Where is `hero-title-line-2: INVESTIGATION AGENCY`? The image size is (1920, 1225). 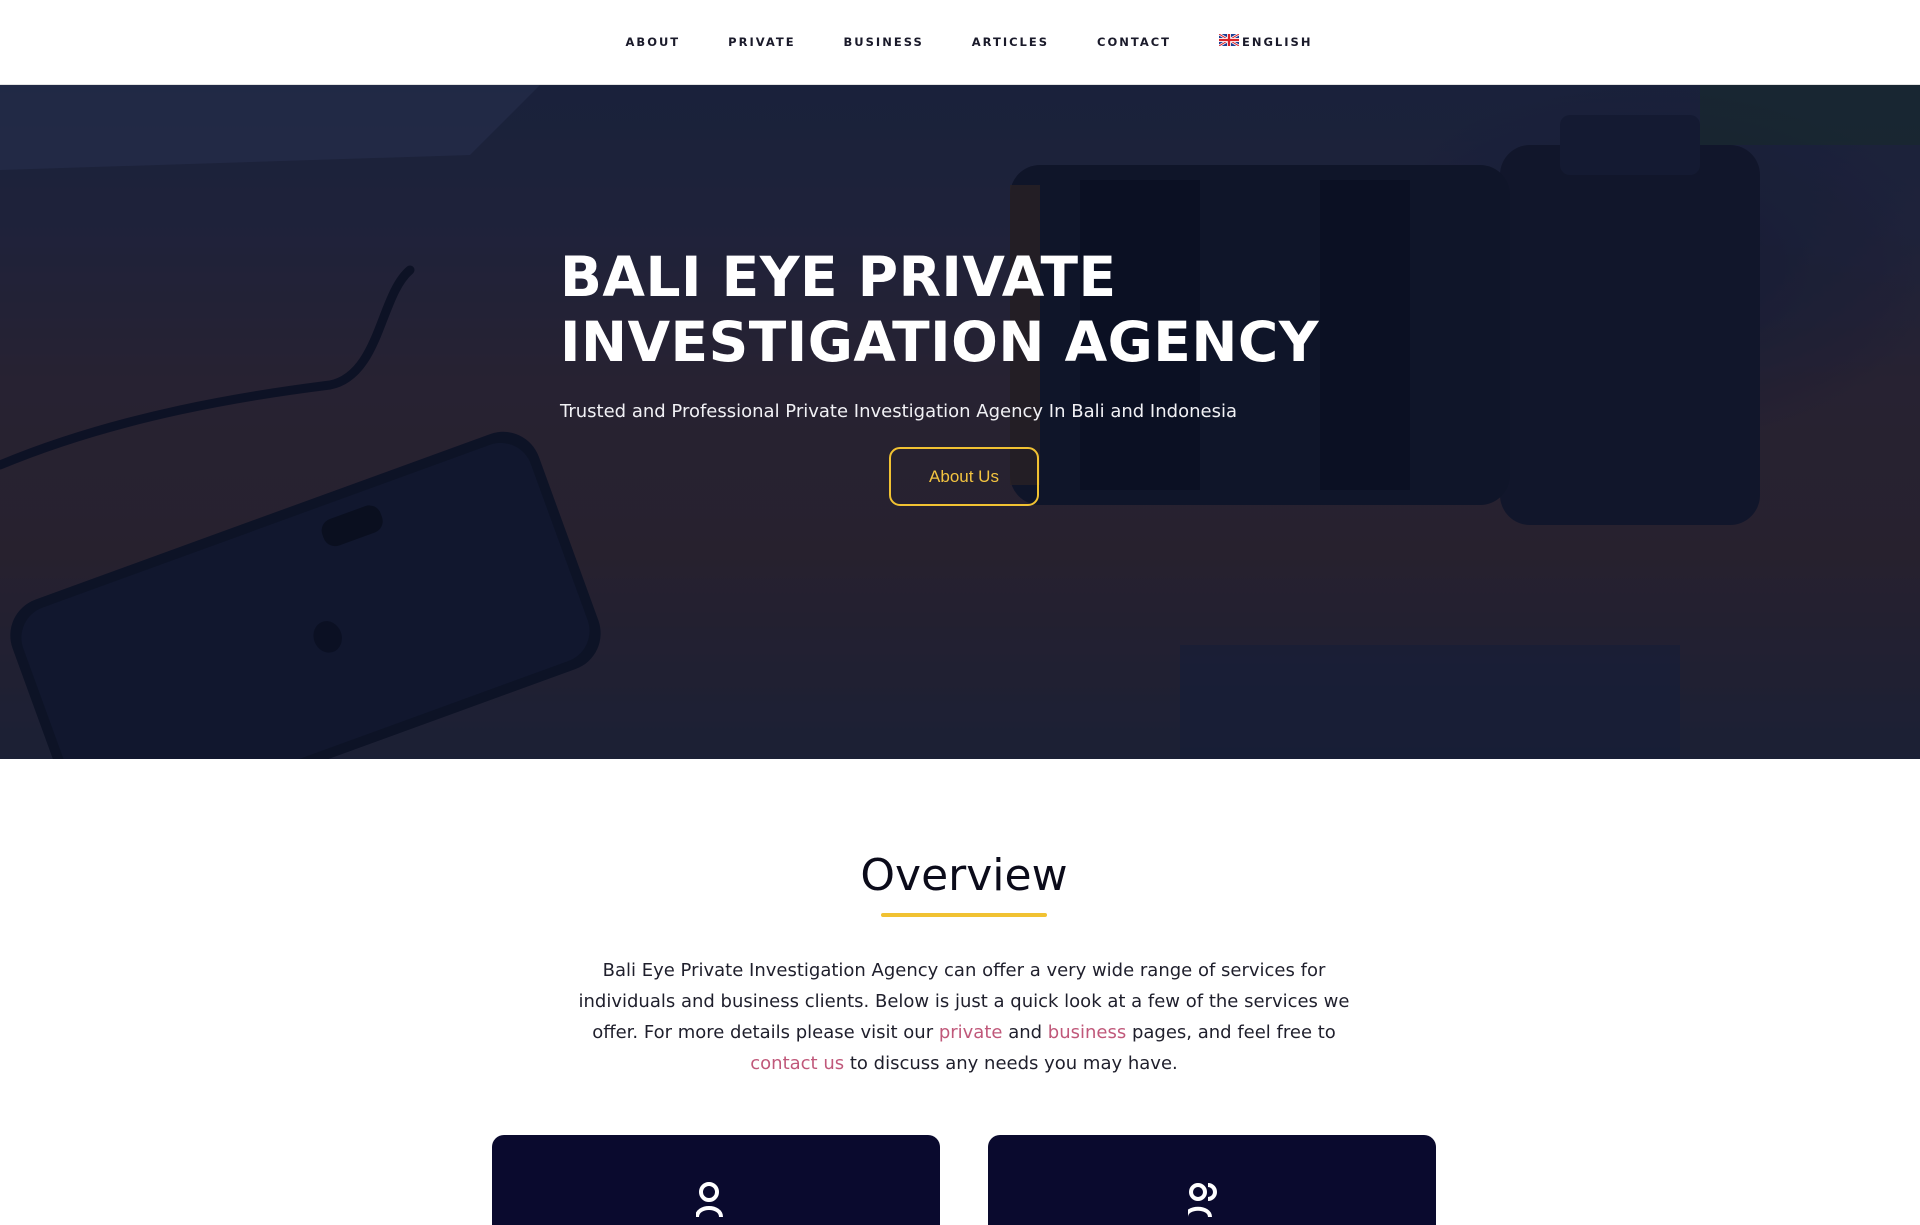 hero-title-line-2: INVESTIGATION AGENCY is located at coordinates (940, 342).